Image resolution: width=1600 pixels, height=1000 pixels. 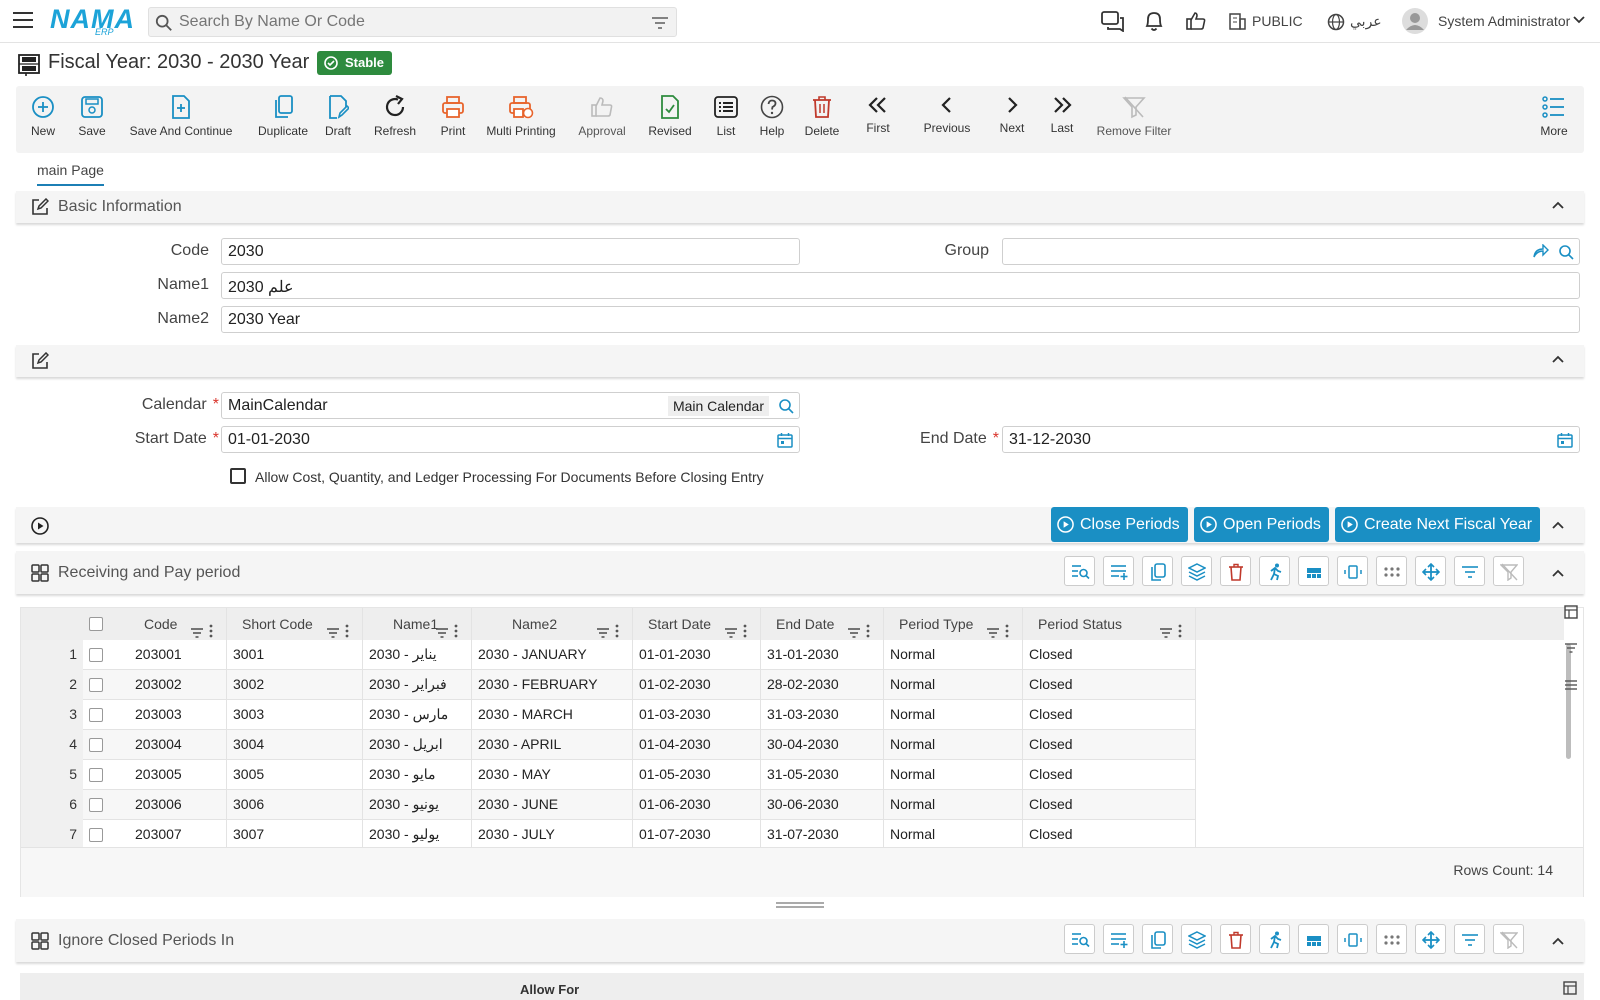 I want to click on column-header: Period Type, so click(x=953, y=624).